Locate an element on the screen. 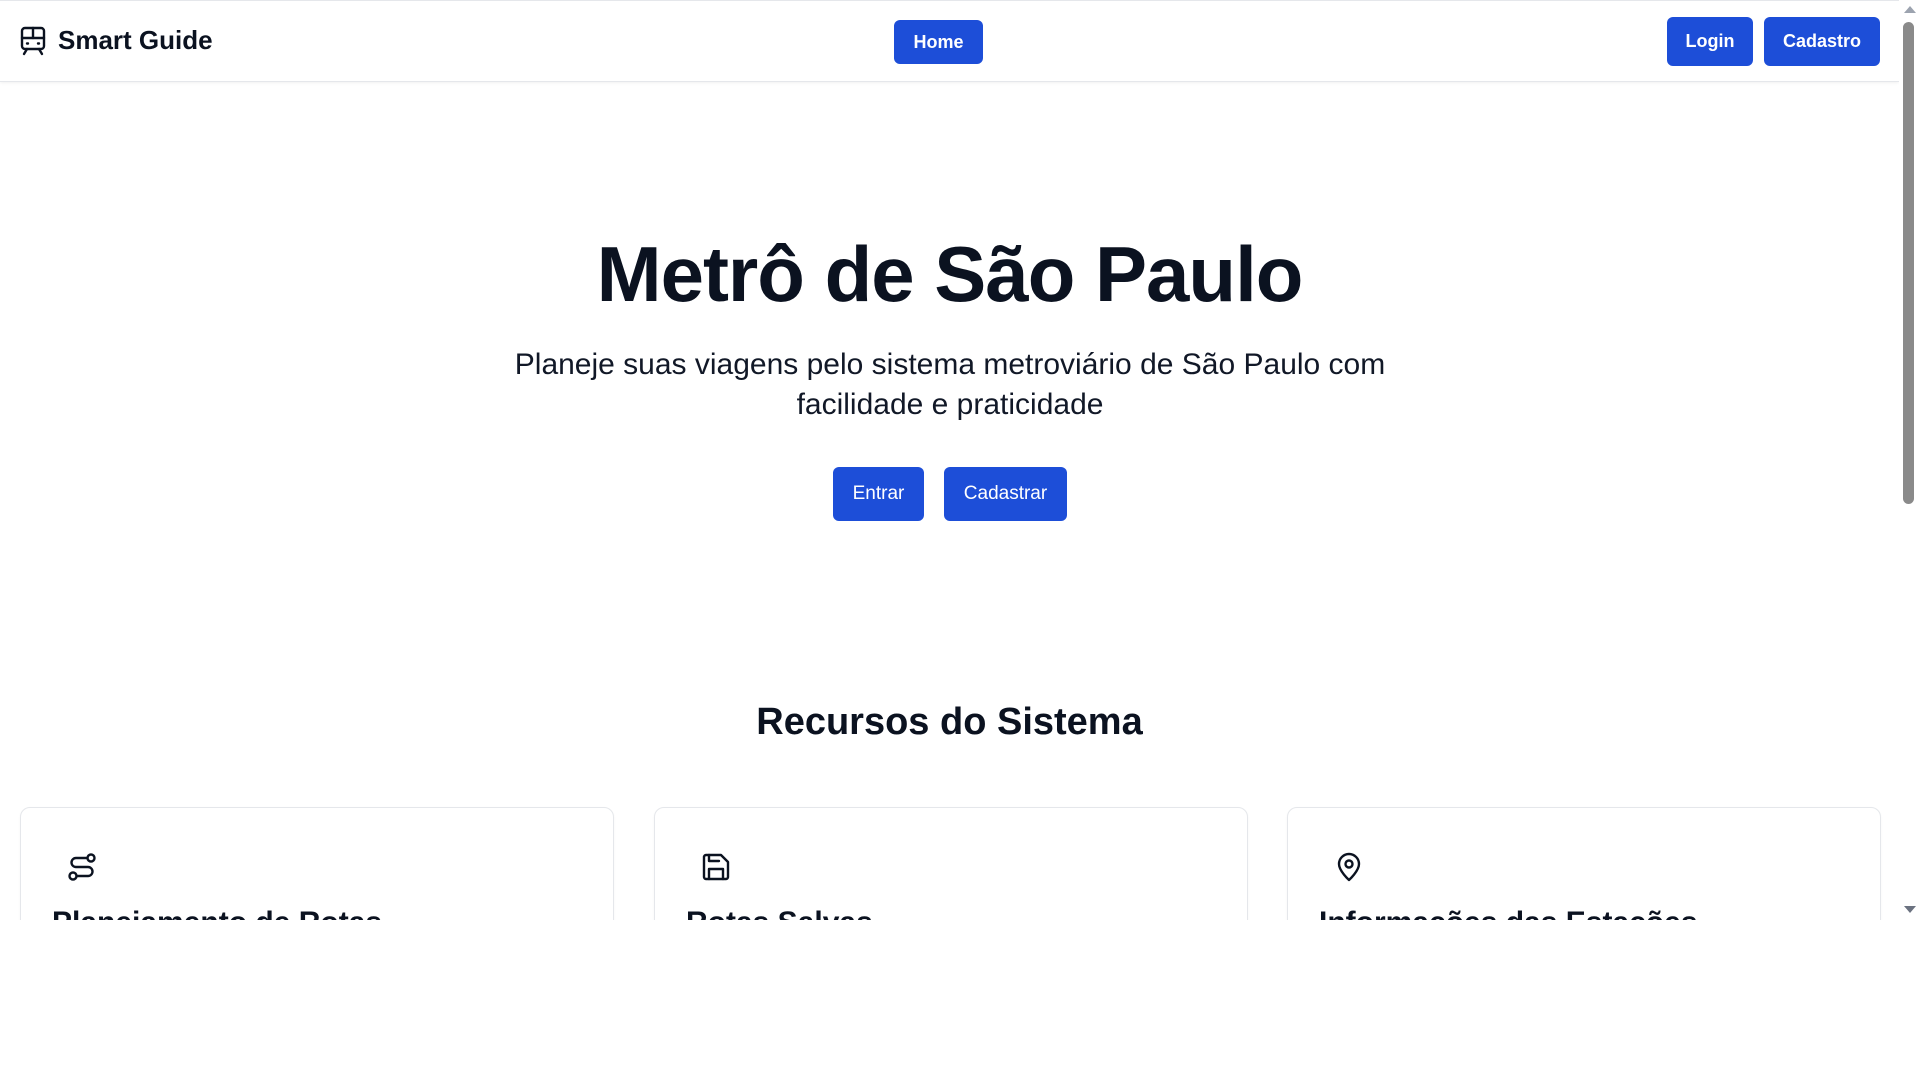 This screenshot has height=1080, width=1920. navbar: Smart Guide Home Login Cadastro is located at coordinates (949, 41).